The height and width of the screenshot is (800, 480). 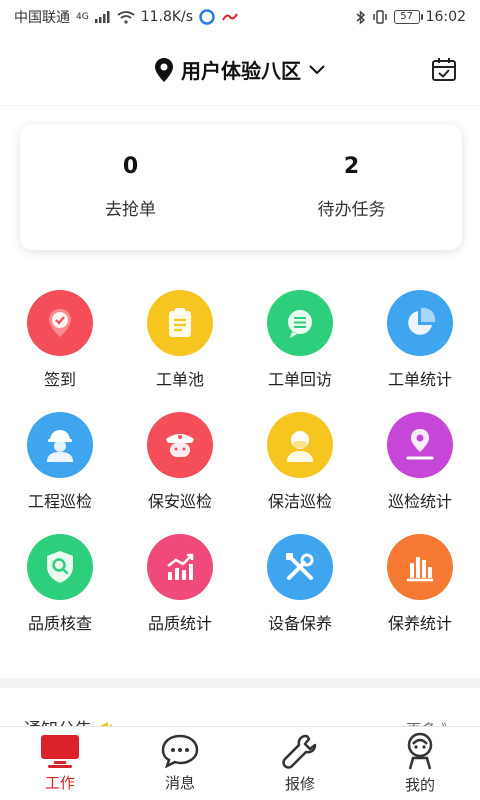 I want to click on app-logo-icon, so click(x=230, y=17).